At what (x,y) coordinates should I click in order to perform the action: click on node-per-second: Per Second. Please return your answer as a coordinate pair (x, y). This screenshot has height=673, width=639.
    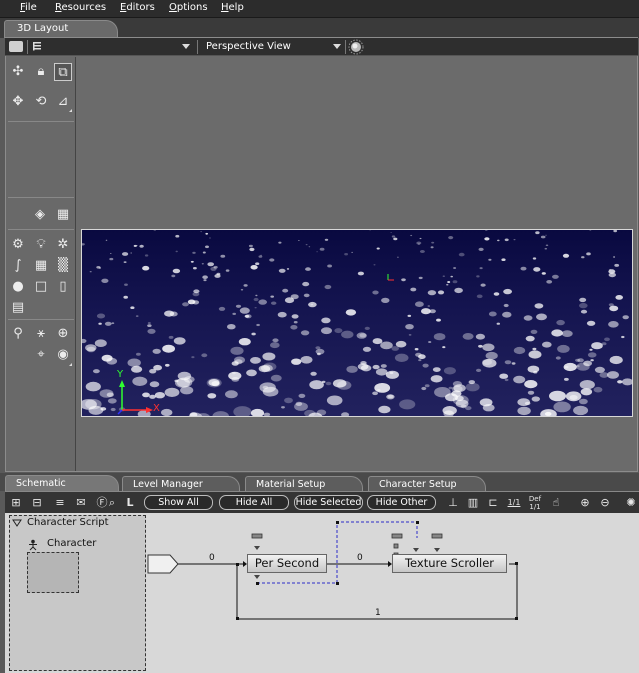
    Looking at the image, I should click on (287, 563).